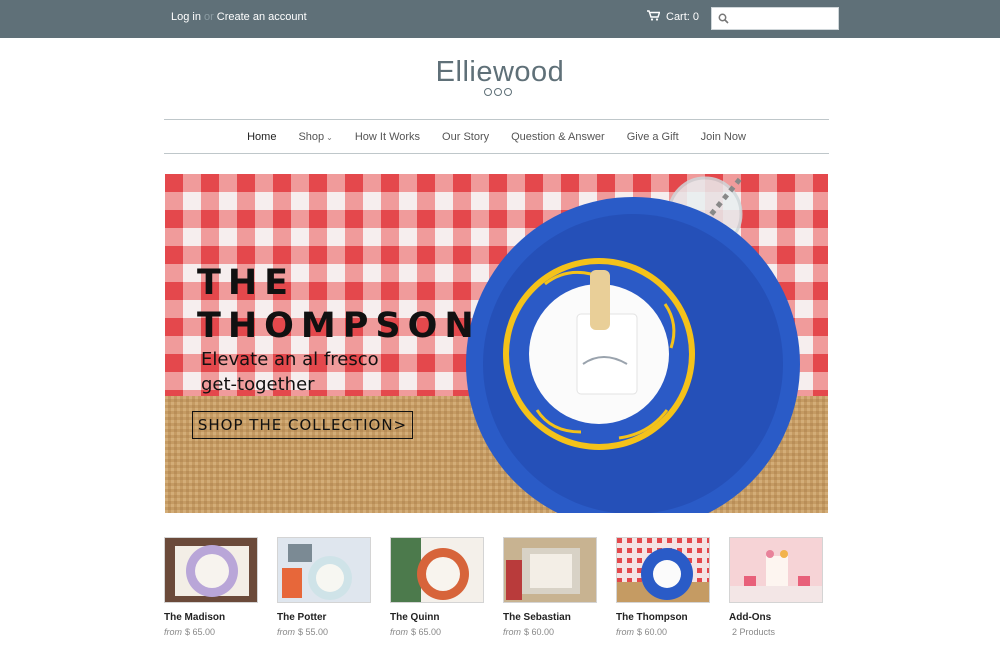  What do you see at coordinates (465, 137) in the screenshot?
I see `nav-item-our-story: Our Story` at bounding box center [465, 137].